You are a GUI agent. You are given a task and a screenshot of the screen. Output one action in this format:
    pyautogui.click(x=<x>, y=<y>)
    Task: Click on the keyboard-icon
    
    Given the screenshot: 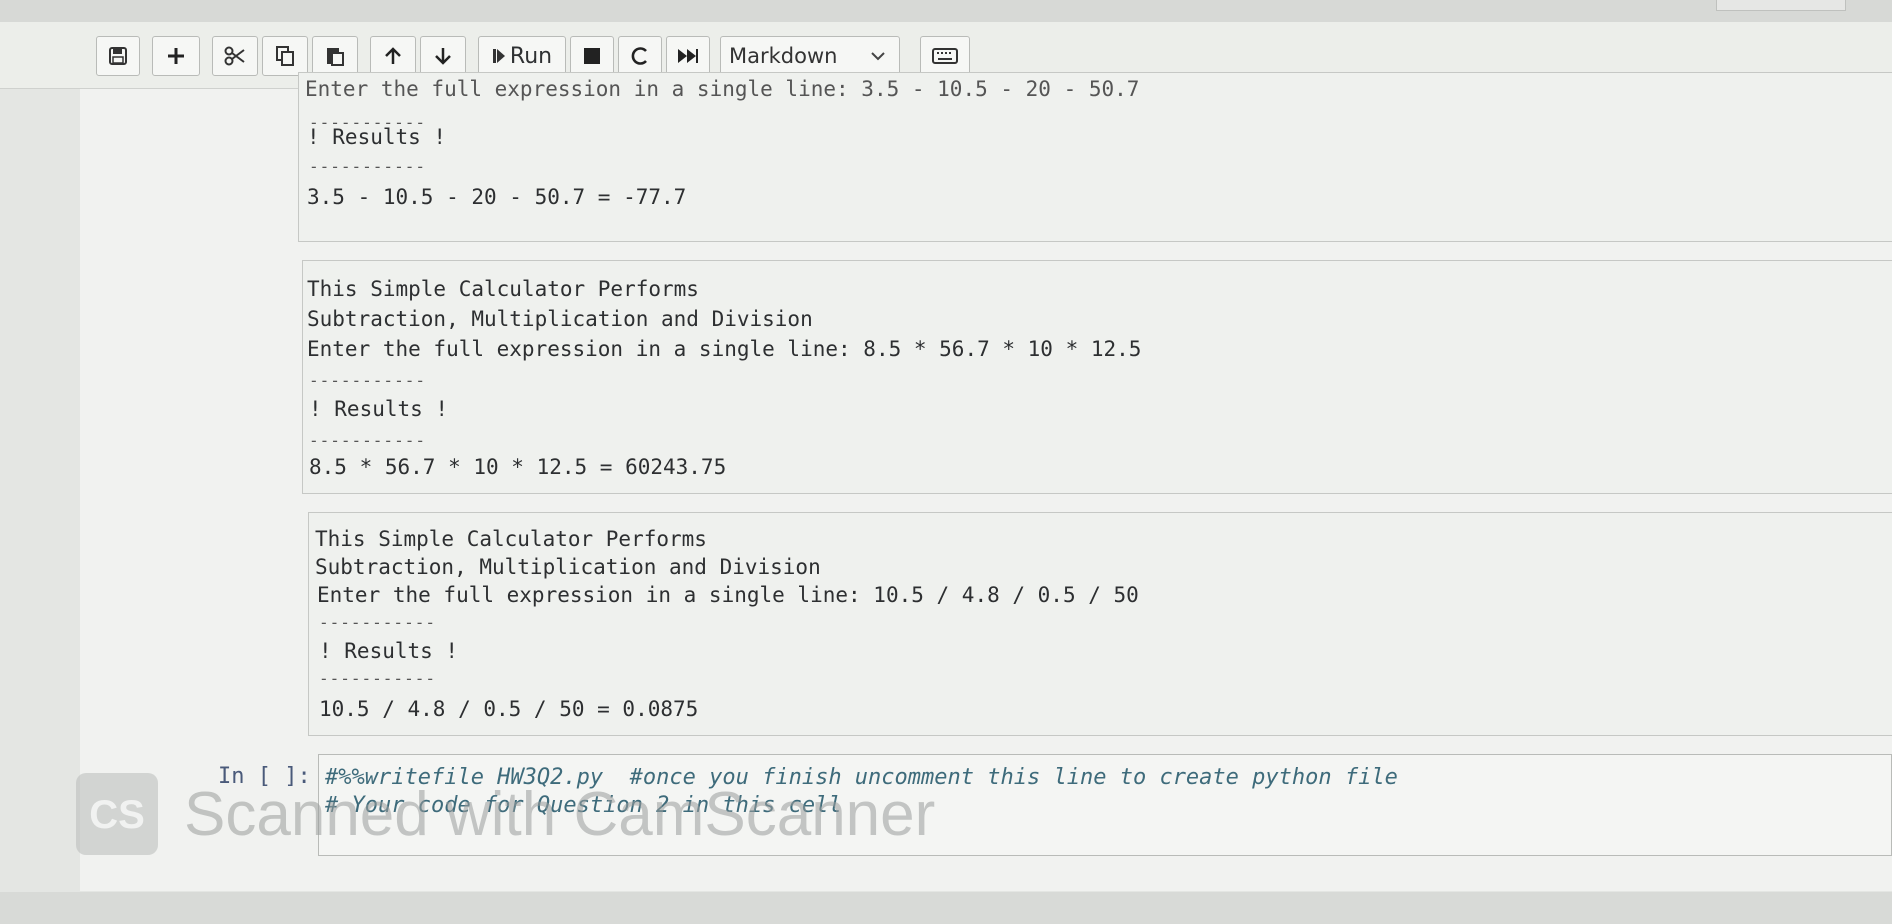 What is the action you would take?
    pyautogui.click(x=945, y=56)
    